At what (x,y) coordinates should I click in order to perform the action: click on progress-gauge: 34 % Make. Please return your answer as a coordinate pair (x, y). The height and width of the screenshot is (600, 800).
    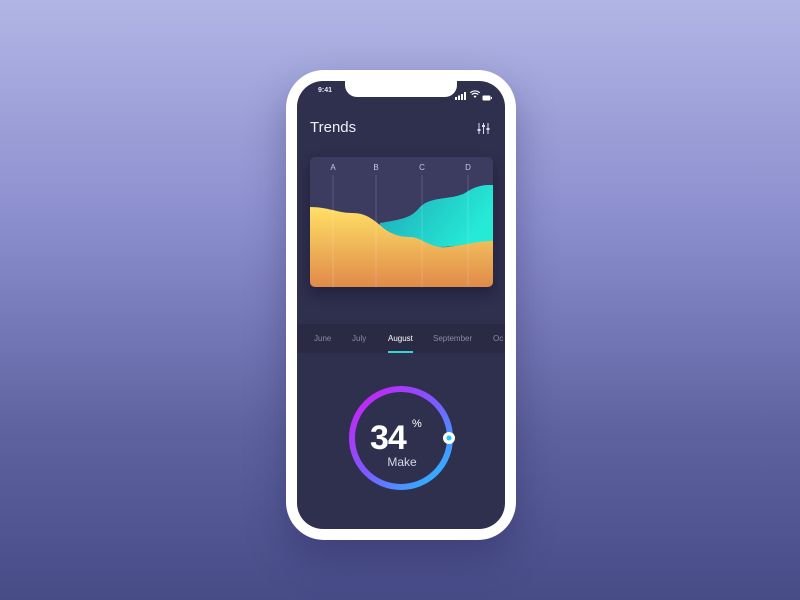
    Looking at the image, I should click on (401, 438).